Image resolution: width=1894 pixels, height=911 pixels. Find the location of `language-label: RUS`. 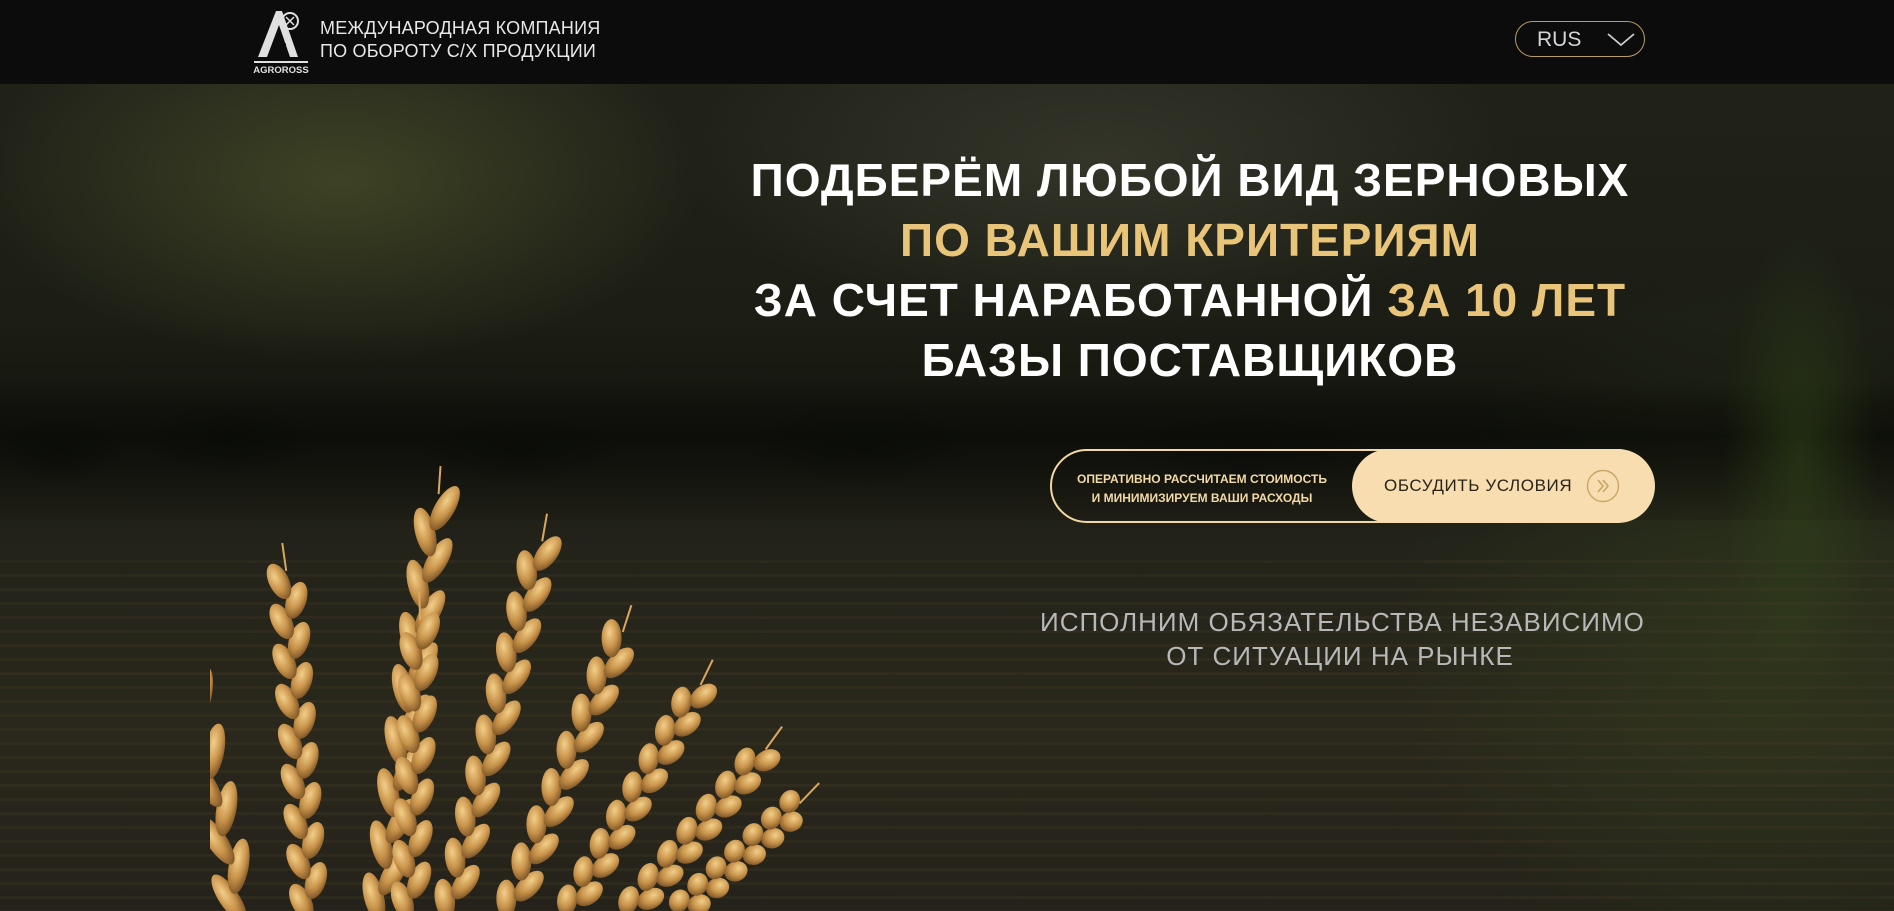

language-label: RUS is located at coordinates (1559, 39).